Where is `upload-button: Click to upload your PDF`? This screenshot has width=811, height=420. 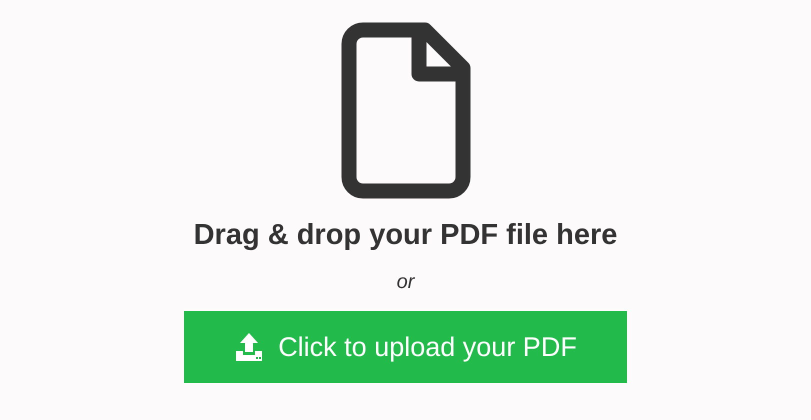 upload-button: Click to upload your PDF is located at coordinates (405, 347).